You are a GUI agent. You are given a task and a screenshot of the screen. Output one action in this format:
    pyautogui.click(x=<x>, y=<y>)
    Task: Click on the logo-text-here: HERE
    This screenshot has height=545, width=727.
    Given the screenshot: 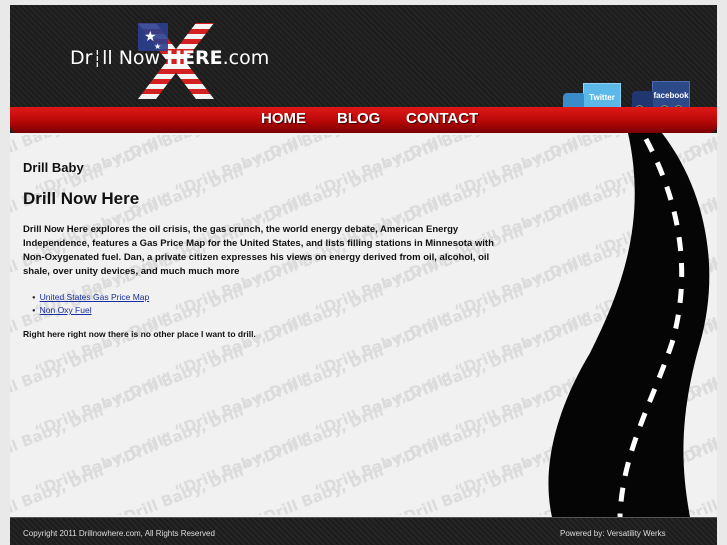 What is the action you would take?
    pyautogui.click(x=194, y=58)
    